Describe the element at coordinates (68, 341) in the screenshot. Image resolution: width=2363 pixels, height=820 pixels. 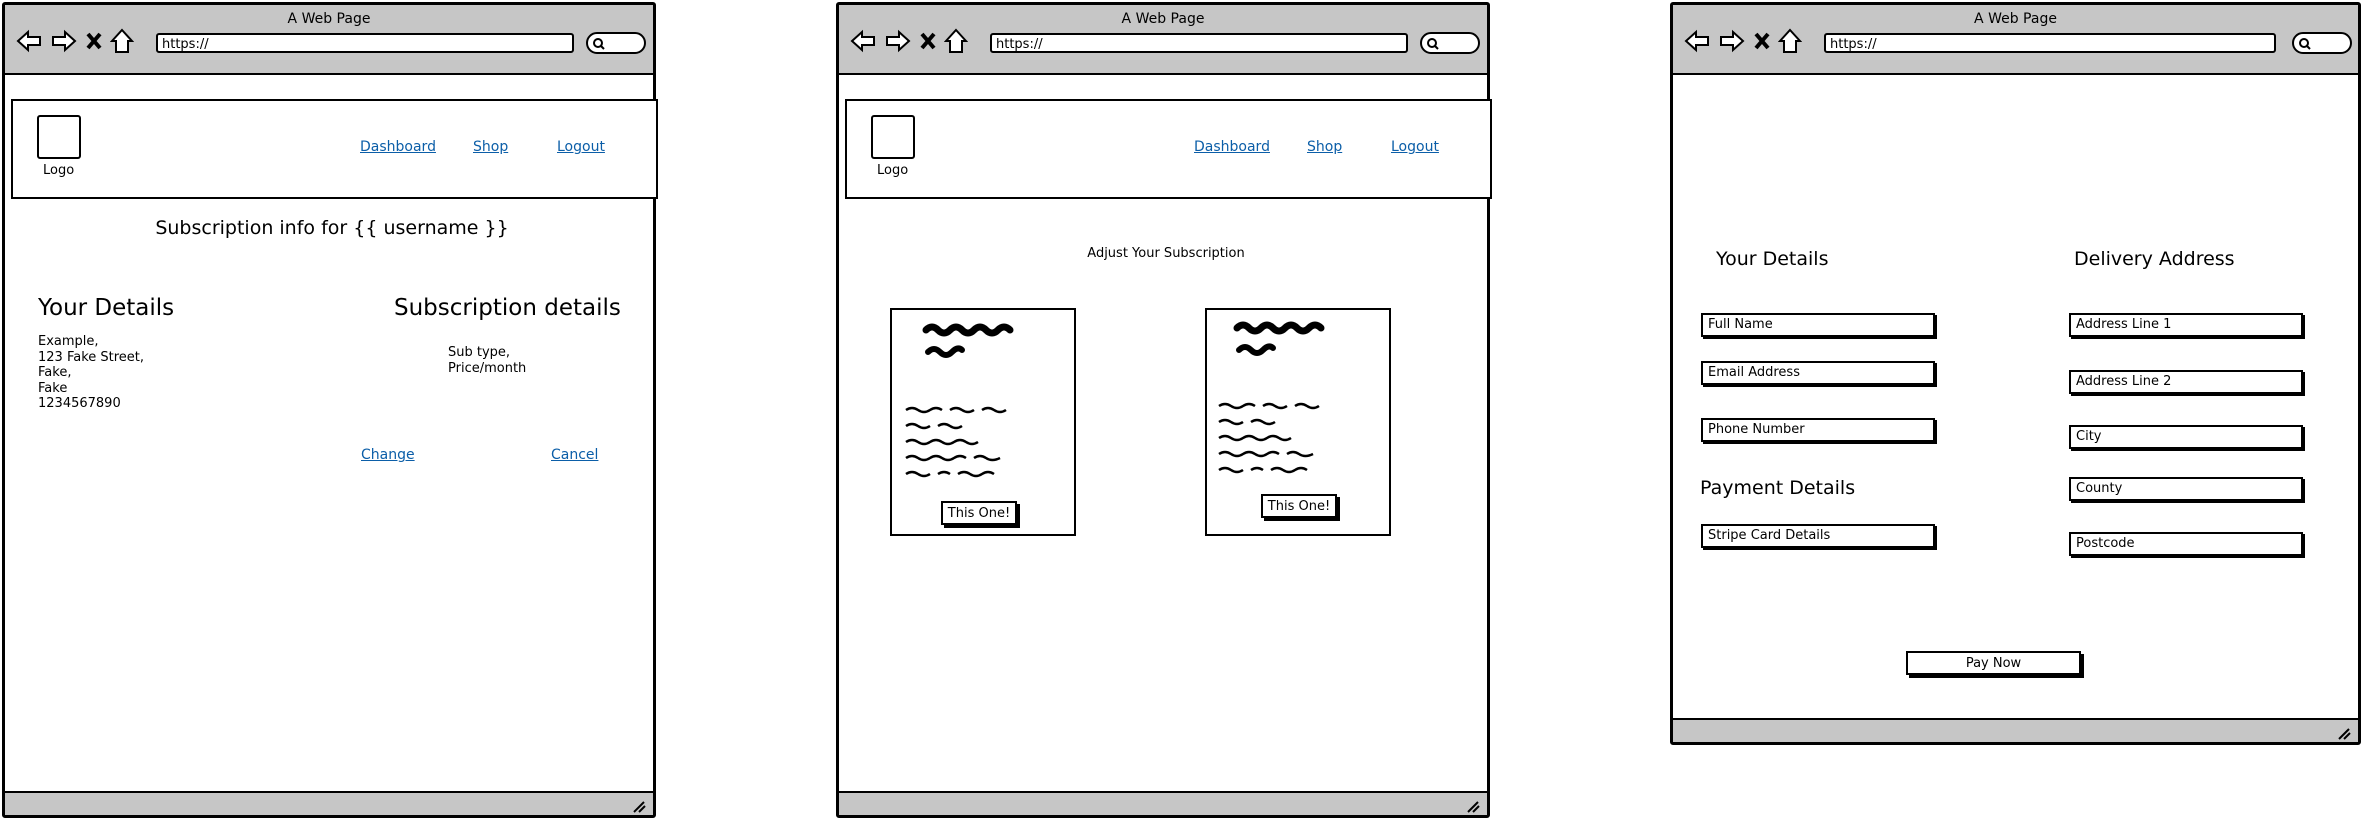
I see `detail-line: Example,` at that location.